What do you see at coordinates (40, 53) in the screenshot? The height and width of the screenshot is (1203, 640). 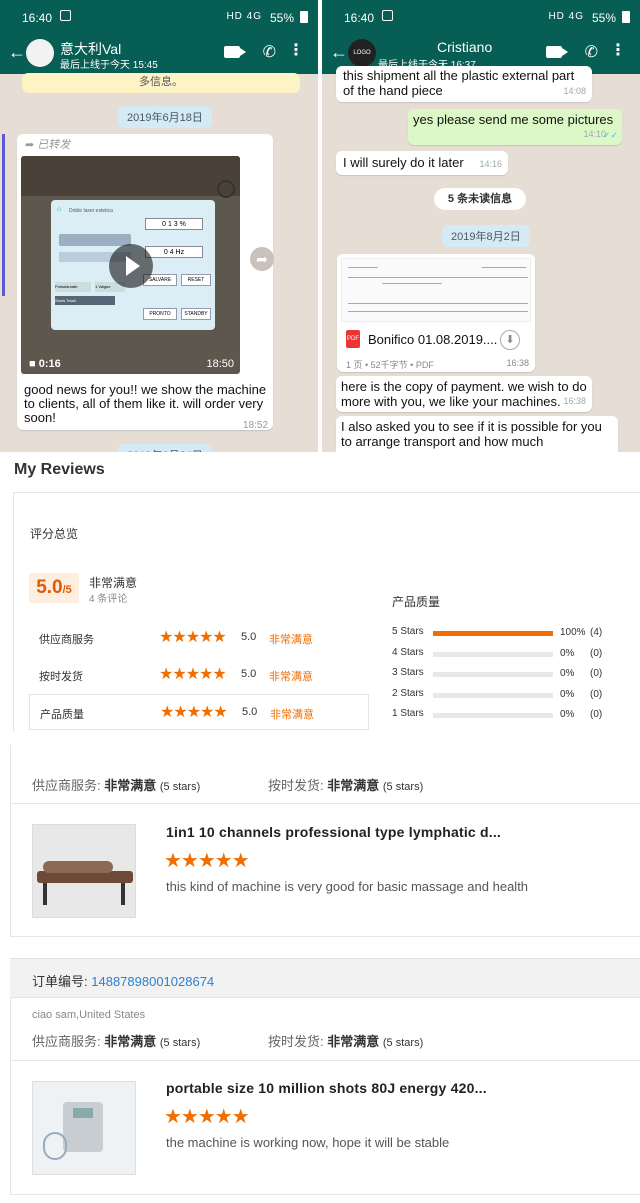 I see `avatar` at bounding box center [40, 53].